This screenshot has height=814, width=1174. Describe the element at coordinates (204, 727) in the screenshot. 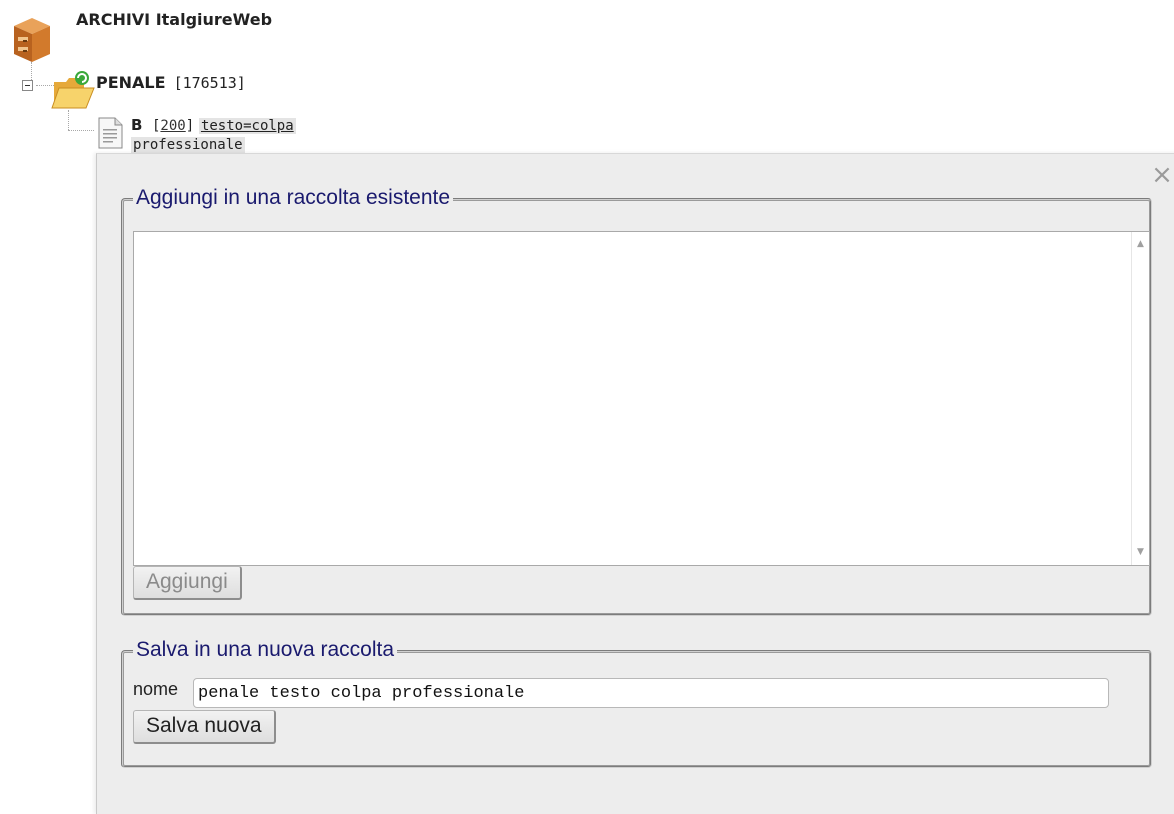

I see `save-new-button: Salva nuova` at that location.